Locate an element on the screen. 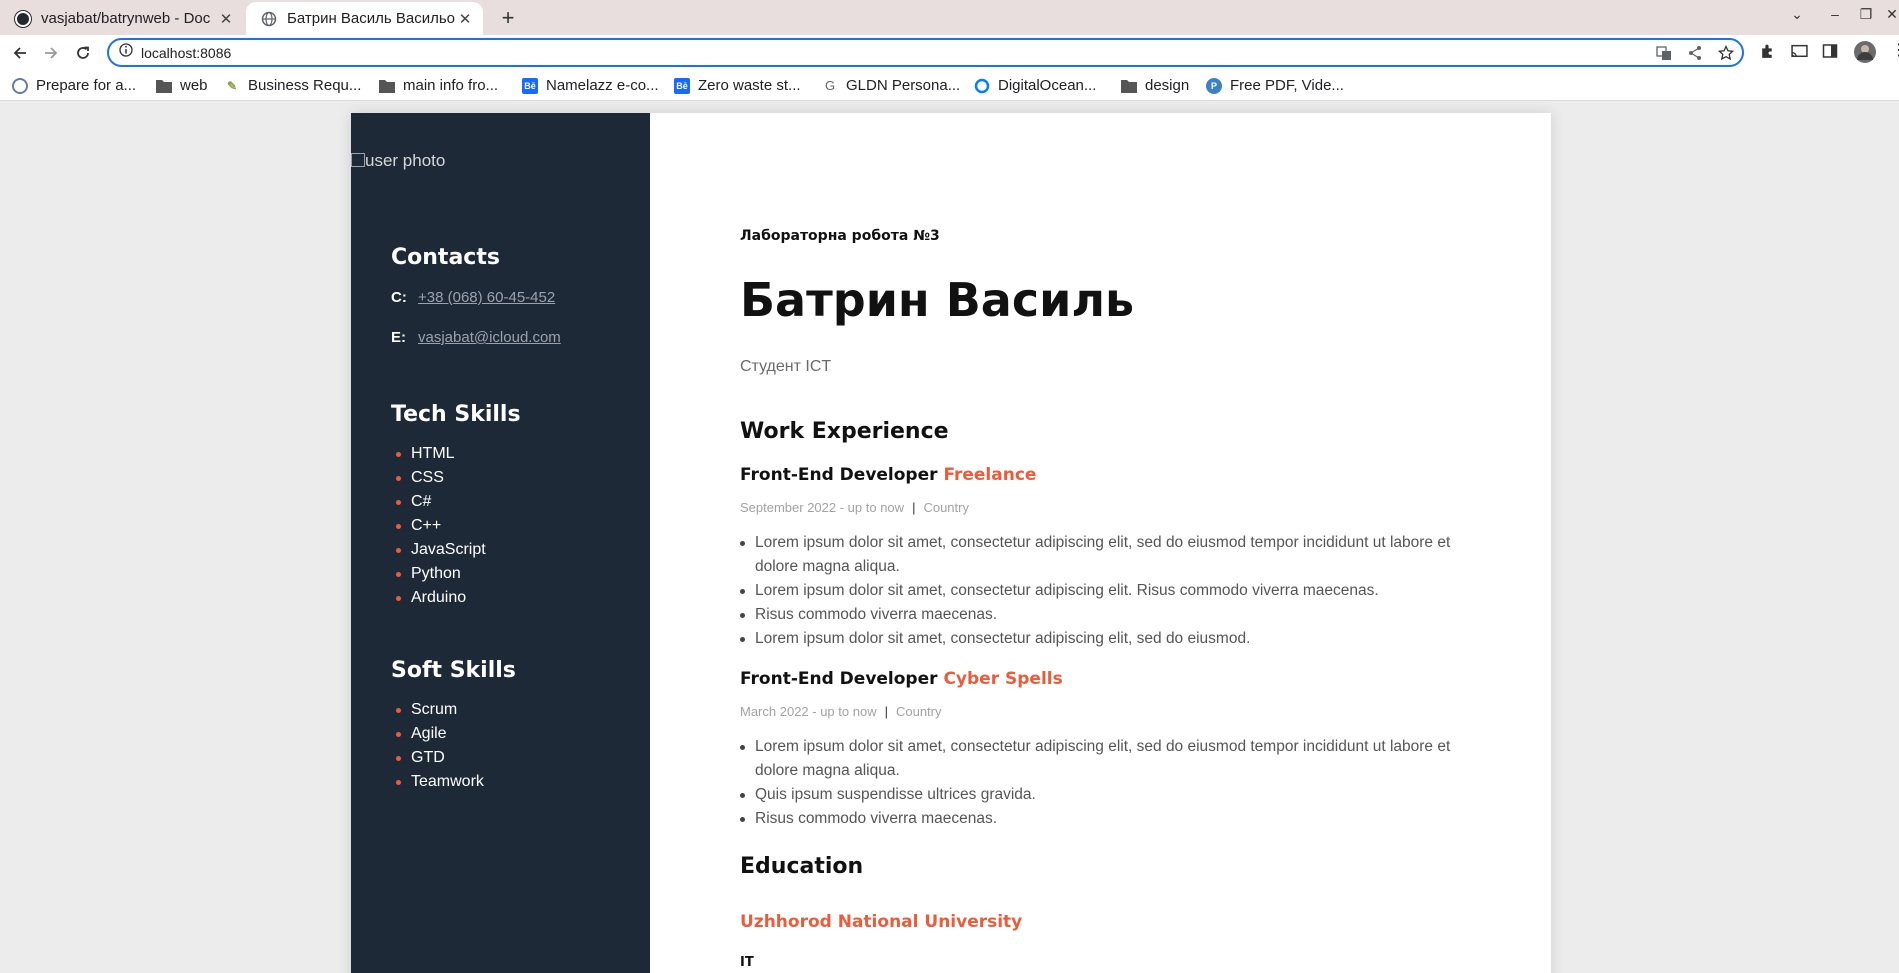 The width and height of the screenshot is (1899, 973). browser-toolbar: localhost:8086 ⋮ is located at coordinates (949, 53).